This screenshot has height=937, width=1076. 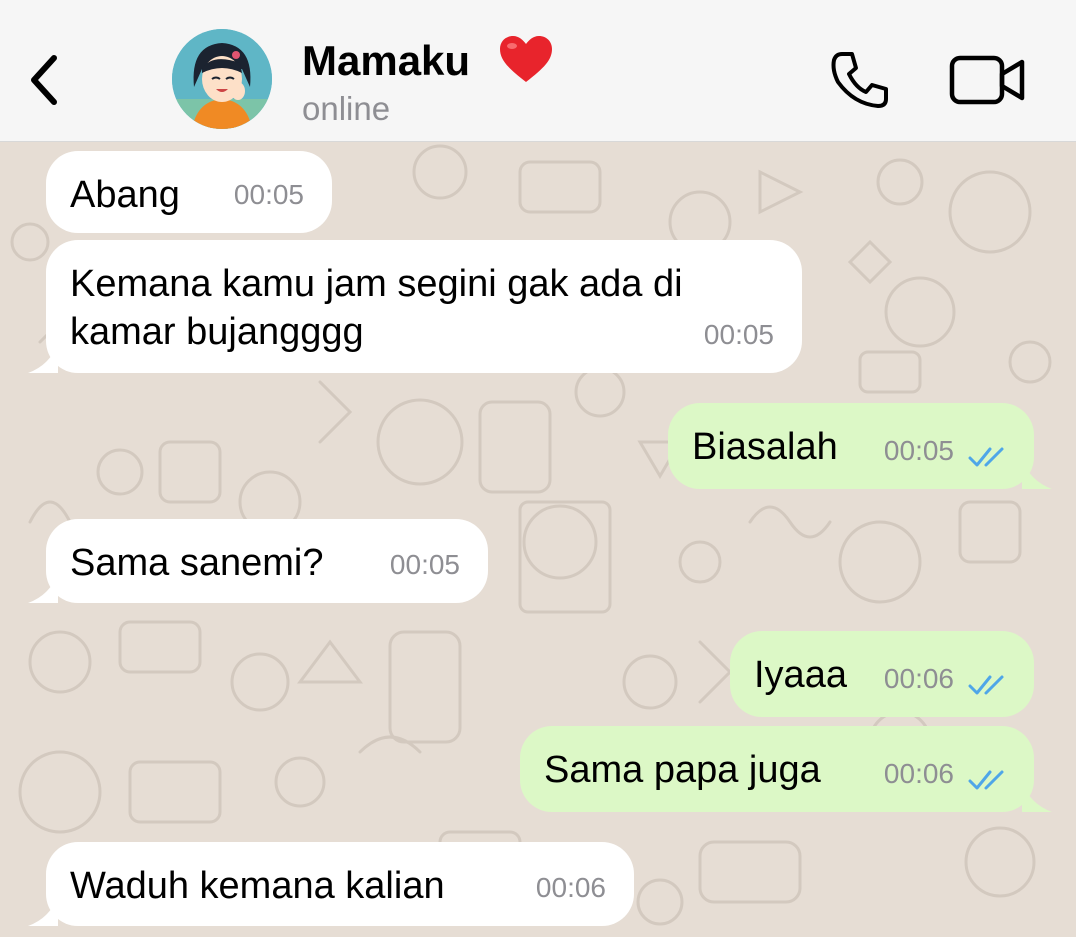 I want to click on message-bubble-incoming: Sama sanemi? 00:05, so click(x=258, y=561).